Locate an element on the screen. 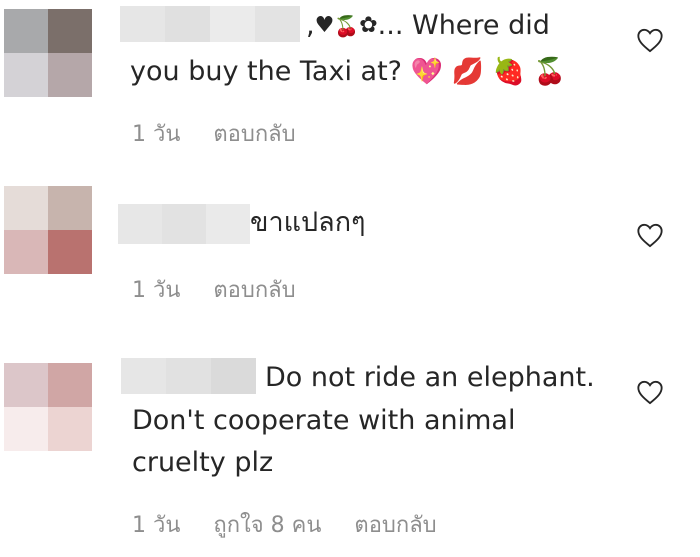 This screenshot has width=700, height=557. heart-emoji: ♥ is located at coordinates (324, 25).